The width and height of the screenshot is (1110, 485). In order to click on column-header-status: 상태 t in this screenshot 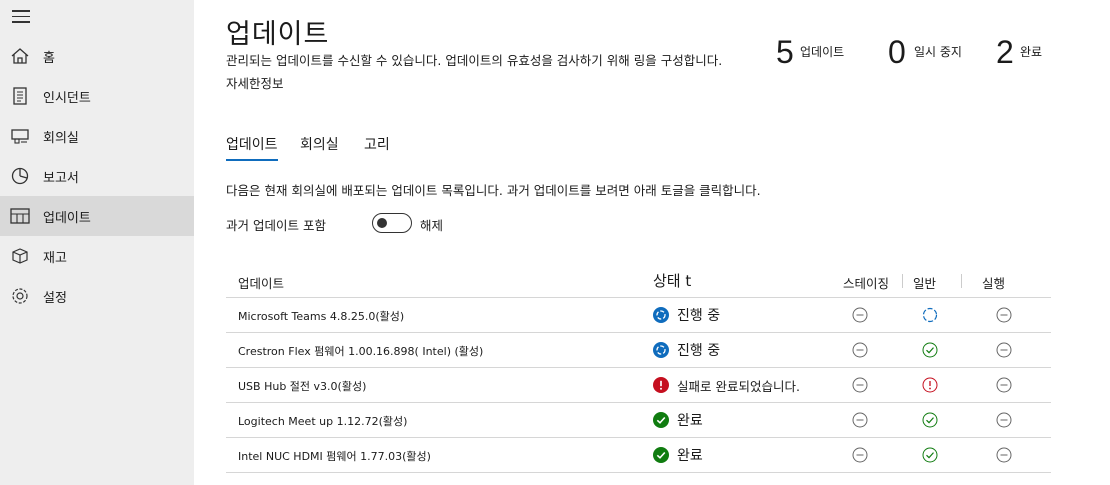, I will do `click(672, 280)`.